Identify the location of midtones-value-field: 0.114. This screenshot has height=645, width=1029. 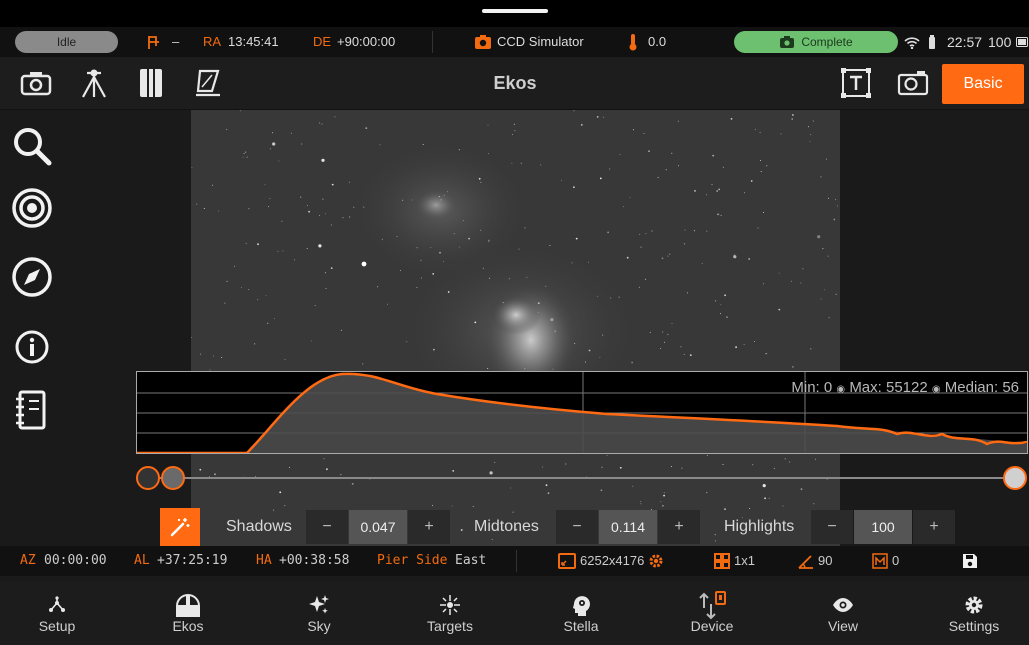
(628, 527).